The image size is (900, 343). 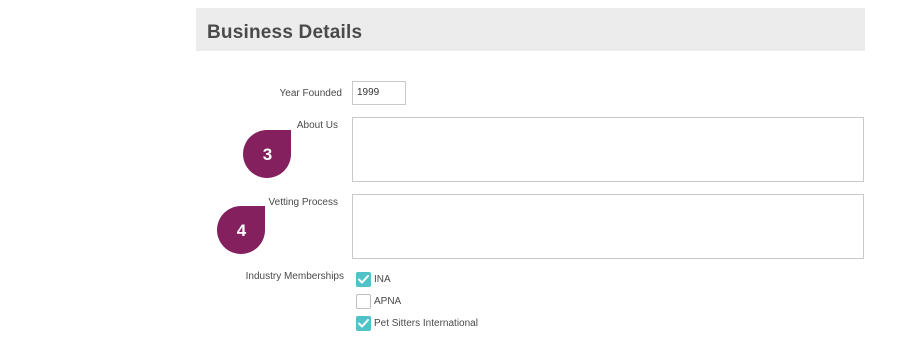 I want to click on checkbox-pet-sitters-international, so click(x=363, y=323).